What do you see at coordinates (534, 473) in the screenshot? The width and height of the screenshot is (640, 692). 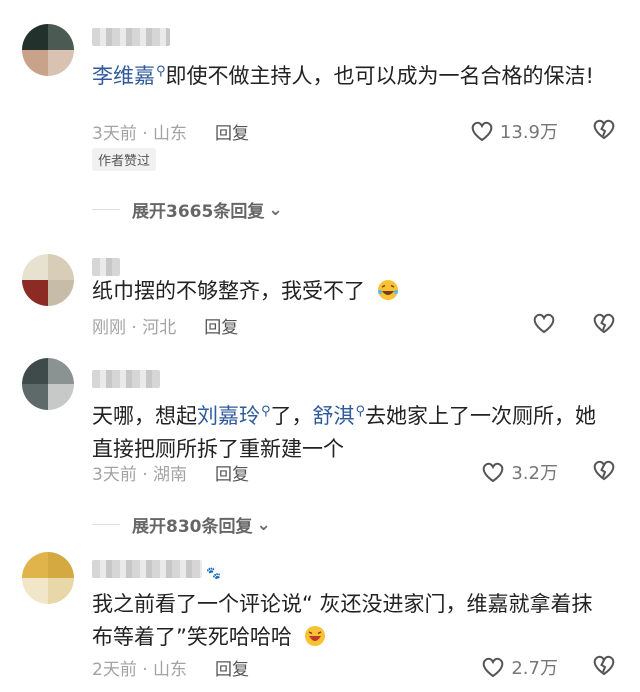 I see `like-count: 3.2万` at bounding box center [534, 473].